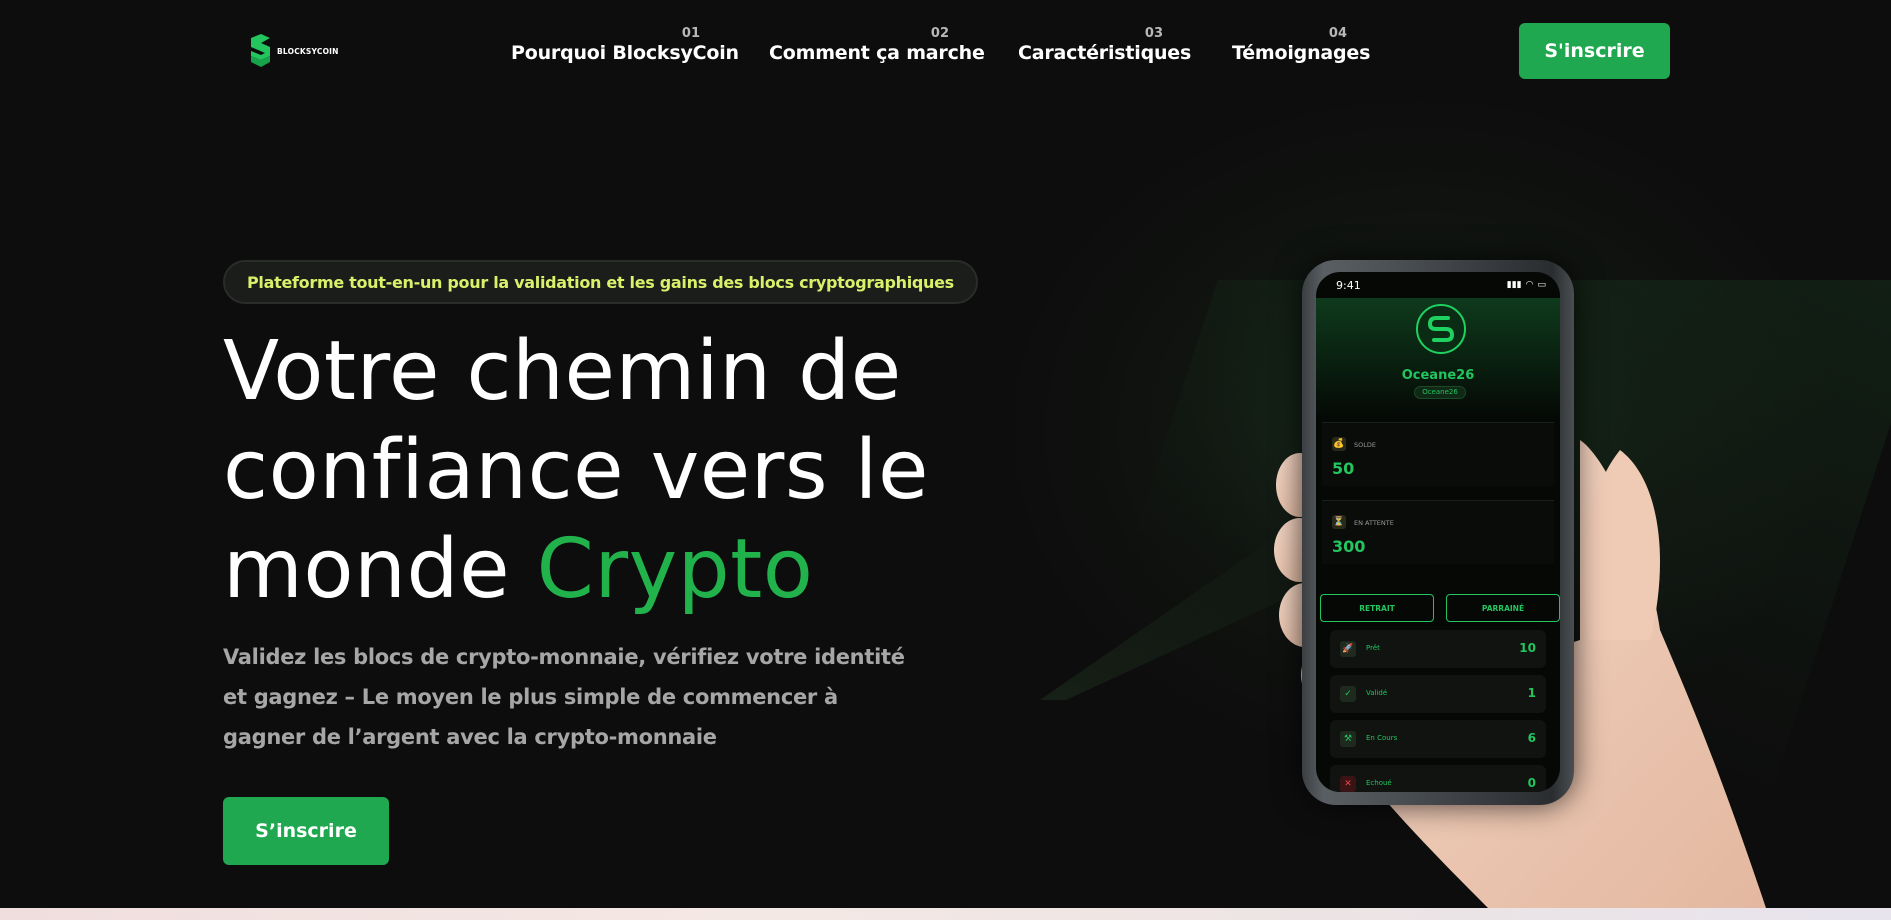 The image size is (1891, 920). Describe the element at coordinates (1531, 783) in the screenshot. I see `stat-value: 0` at that location.